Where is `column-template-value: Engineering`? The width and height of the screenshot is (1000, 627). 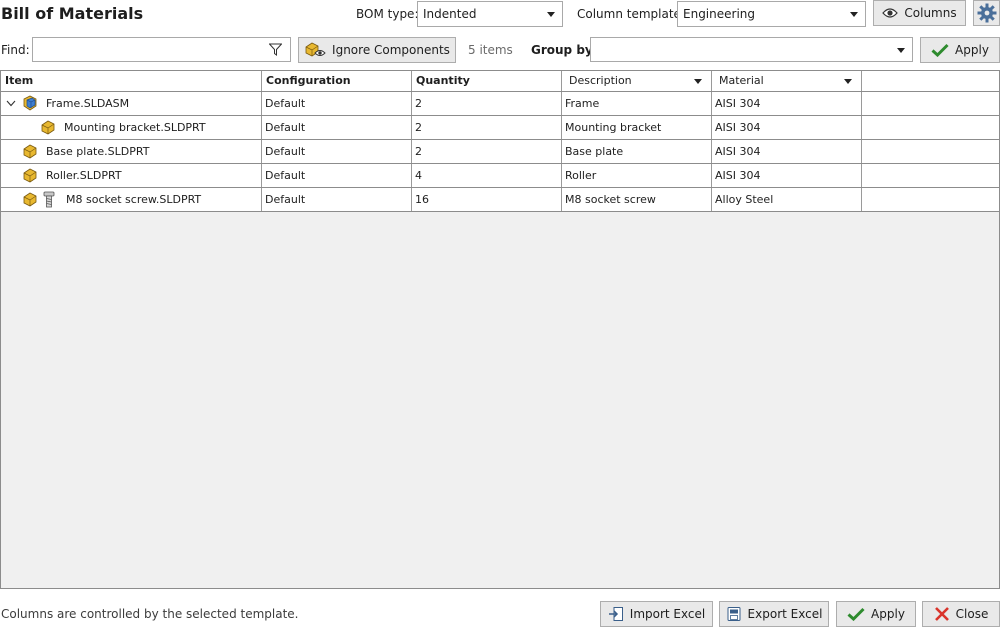 column-template-value: Engineering is located at coordinates (719, 14).